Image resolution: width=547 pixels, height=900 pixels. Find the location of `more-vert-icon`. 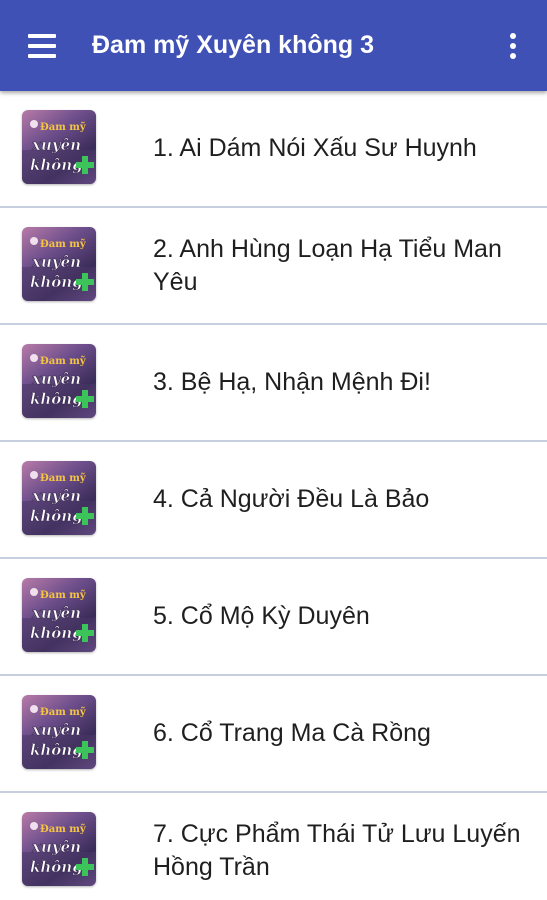

more-vert-icon is located at coordinates (513, 46).